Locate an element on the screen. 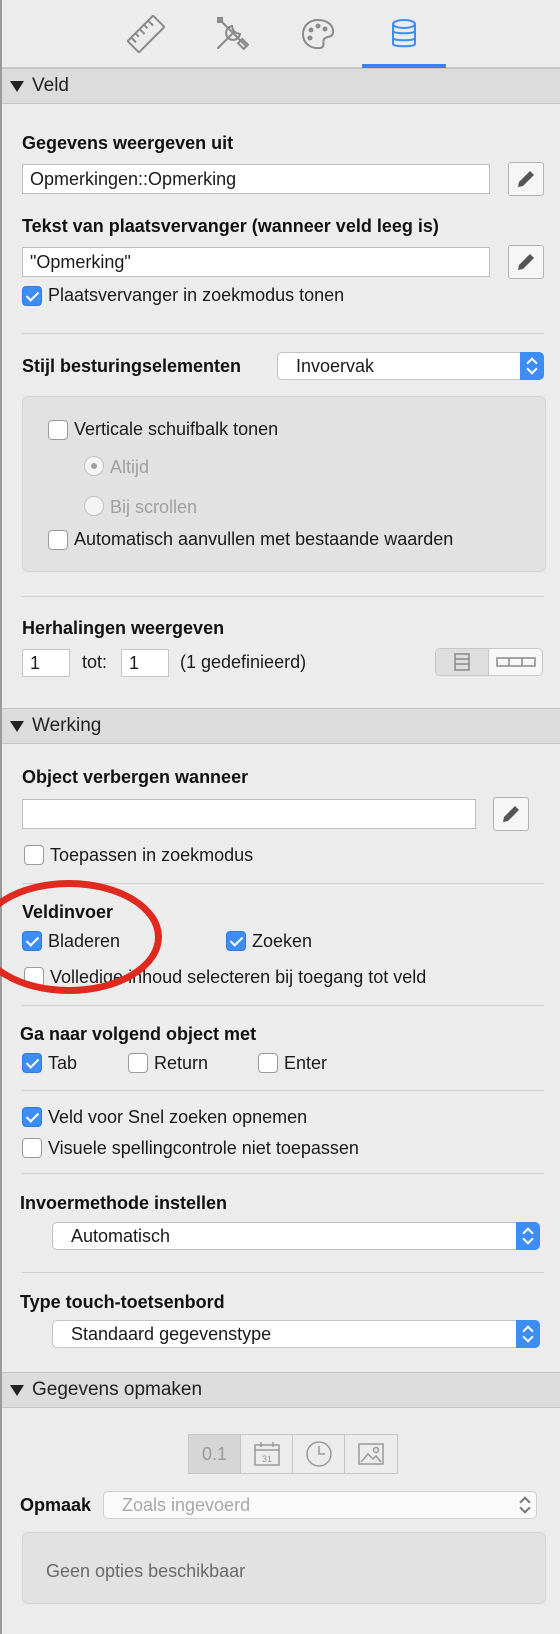 This screenshot has height=1634, width=560. data-source-field: Opmerkingen::Opmerking is located at coordinates (256, 179).